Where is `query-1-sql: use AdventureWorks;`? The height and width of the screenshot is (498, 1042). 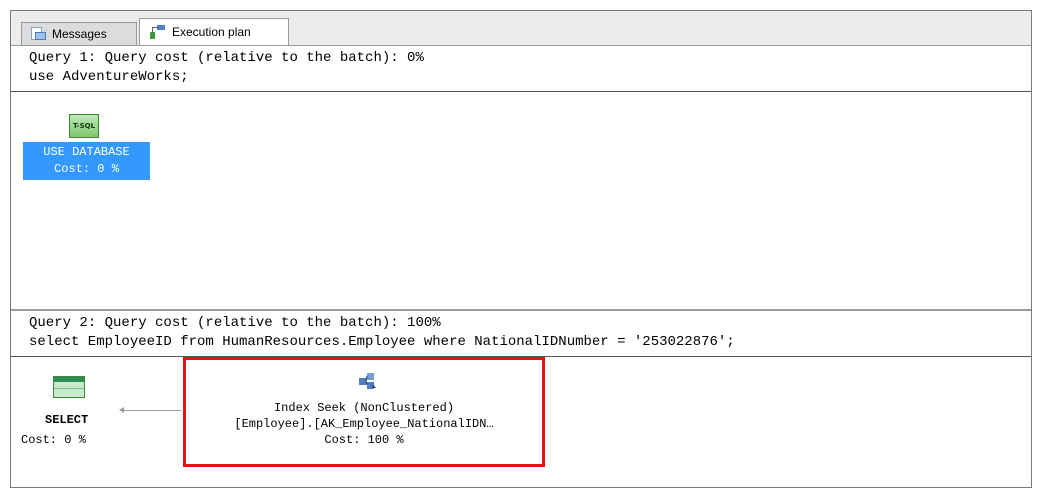 query-1-sql: use AdventureWorks; is located at coordinates (109, 77).